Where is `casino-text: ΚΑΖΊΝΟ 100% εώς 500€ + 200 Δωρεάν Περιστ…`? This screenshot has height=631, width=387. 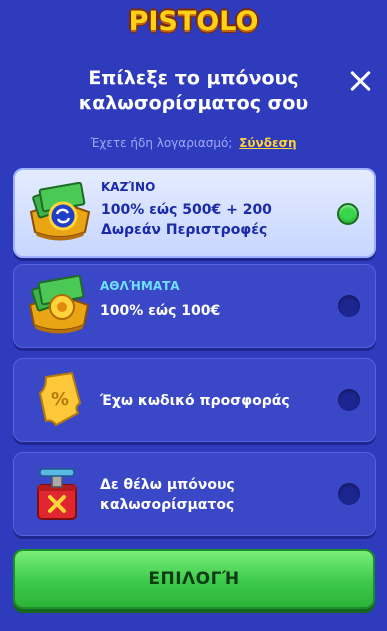 casino-text: ΚΑΖΊΝΟ 100% εώς 500€ + 200 Δωρεάν Περιστ… is located at coordinates (214, 210).